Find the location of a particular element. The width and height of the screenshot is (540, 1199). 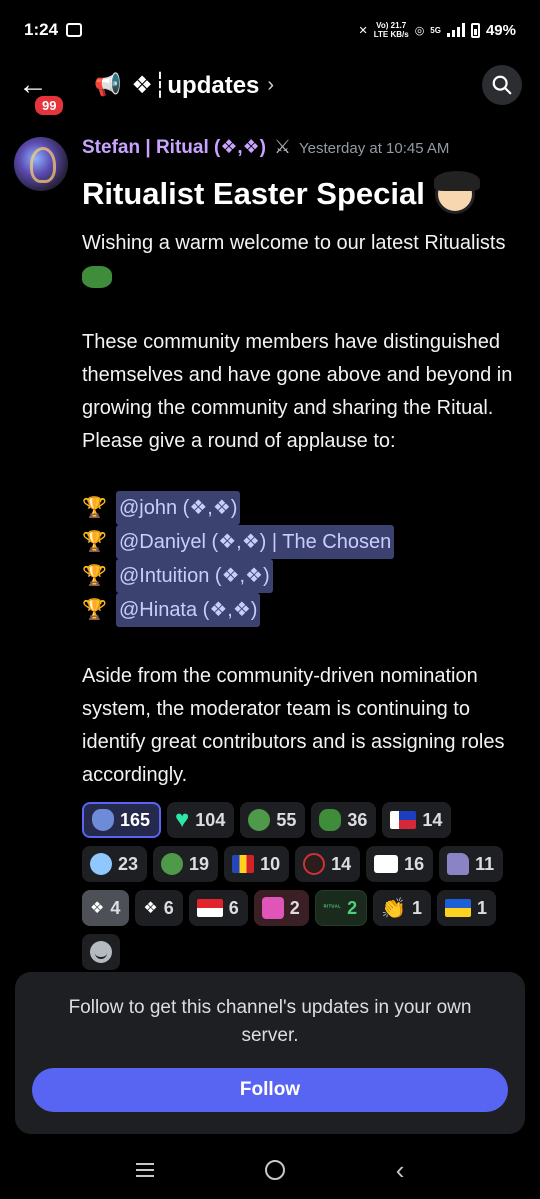

avatar is located at coordinates (41, 164).